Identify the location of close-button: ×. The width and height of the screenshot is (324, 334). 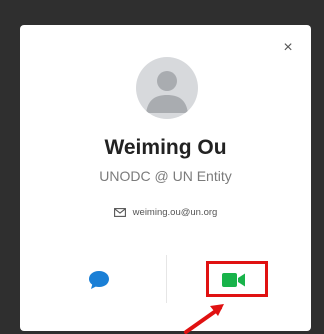
(288, 48).